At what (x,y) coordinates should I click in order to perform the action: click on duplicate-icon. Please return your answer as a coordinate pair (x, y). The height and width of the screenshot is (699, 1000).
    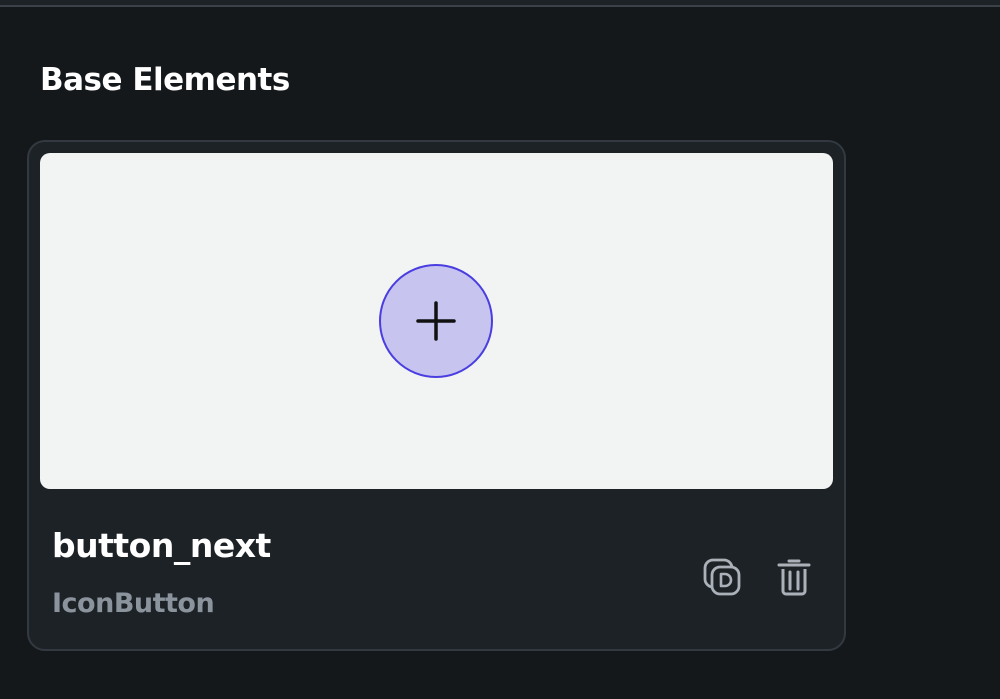
    Looking at the image, I should click on (722, 577).